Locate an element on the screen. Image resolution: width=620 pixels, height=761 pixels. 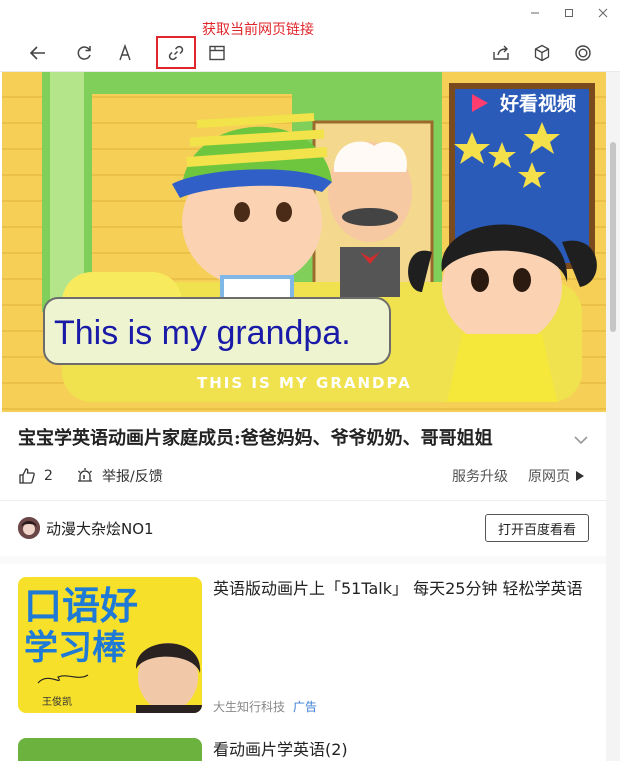
original-page-link: 原网页 is located at coordinates (556, 476).